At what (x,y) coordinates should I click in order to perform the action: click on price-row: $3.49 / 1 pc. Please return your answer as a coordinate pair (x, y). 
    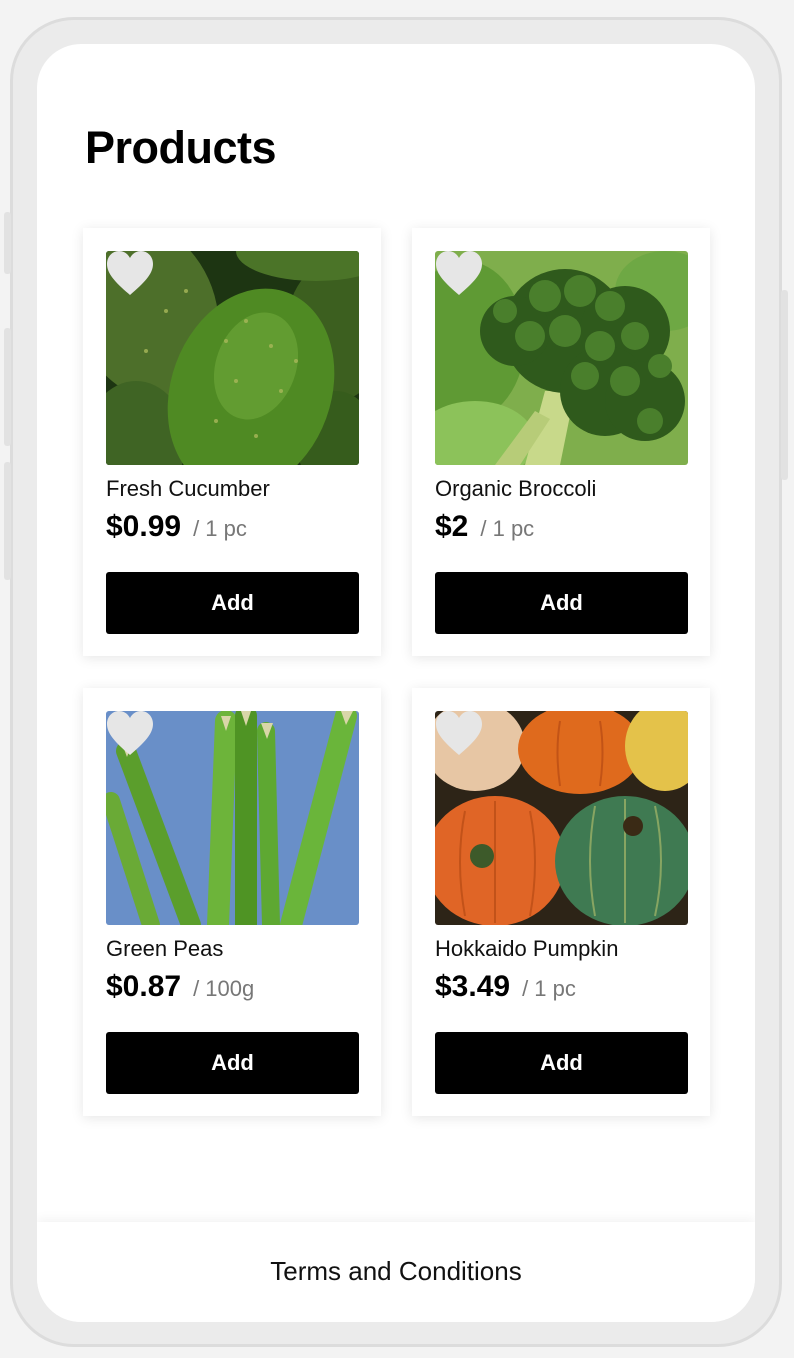
    Looking at the image, I should click on (505, 987).